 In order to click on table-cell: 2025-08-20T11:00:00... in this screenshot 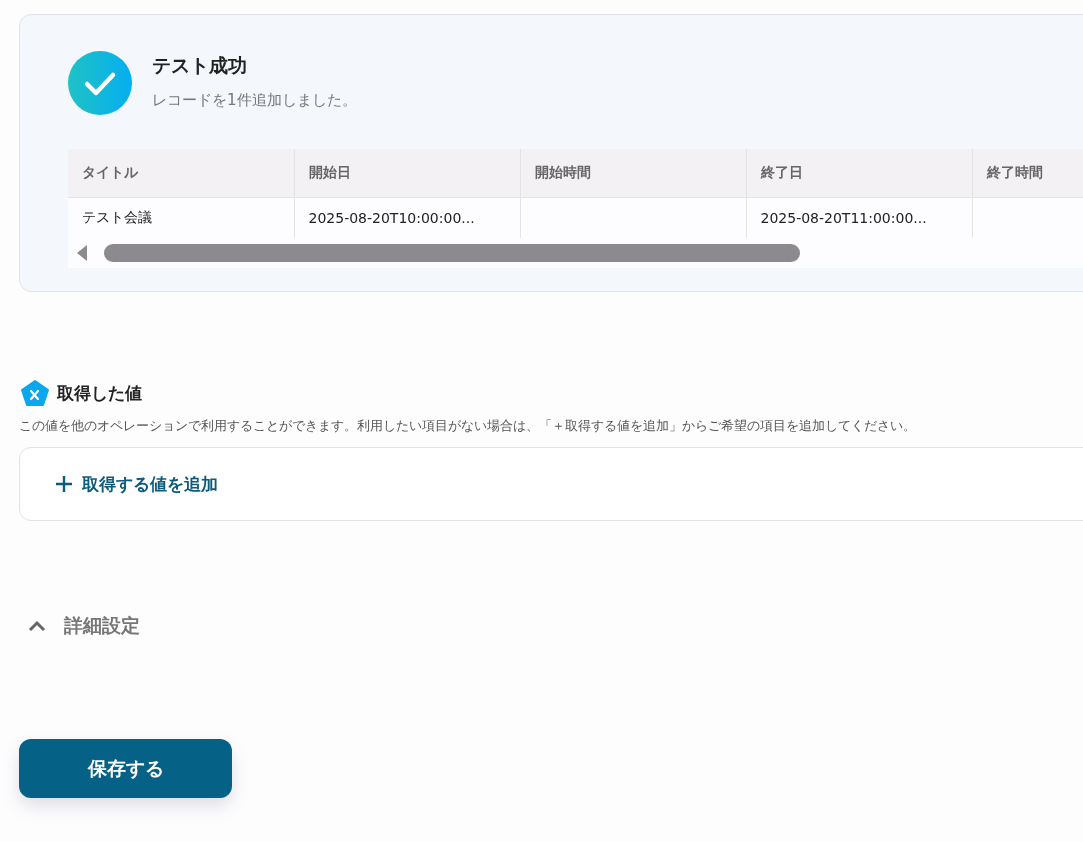, I will do `click(859, 217)`.